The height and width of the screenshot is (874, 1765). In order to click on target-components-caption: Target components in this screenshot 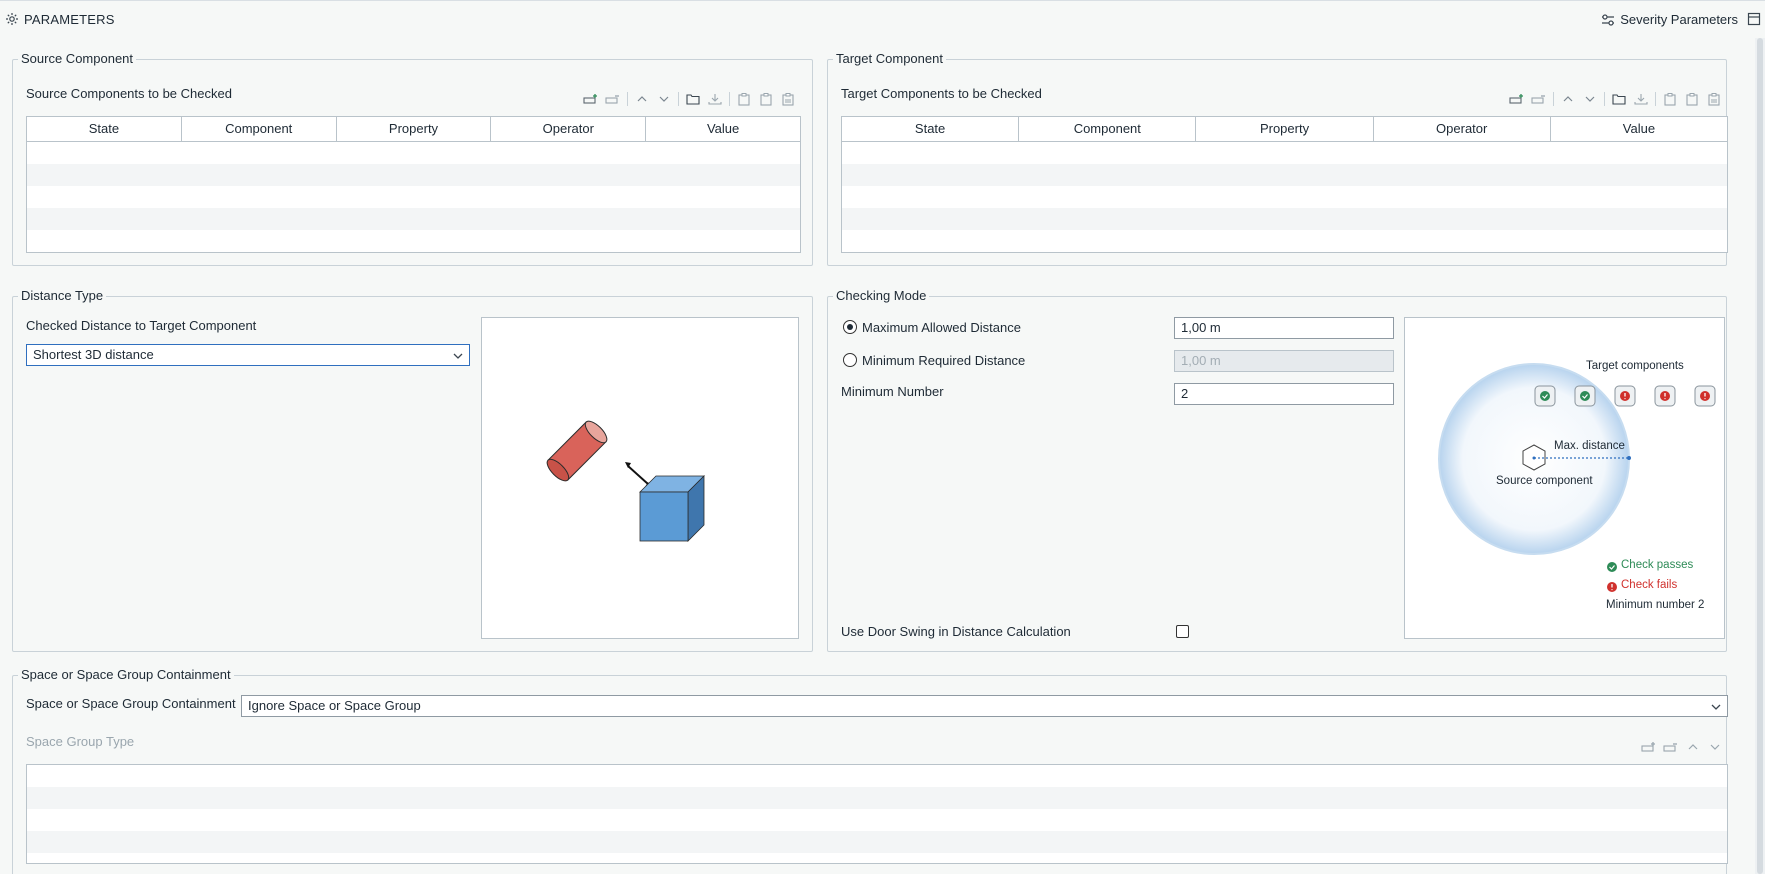, I will do `click(1635, 366)`.